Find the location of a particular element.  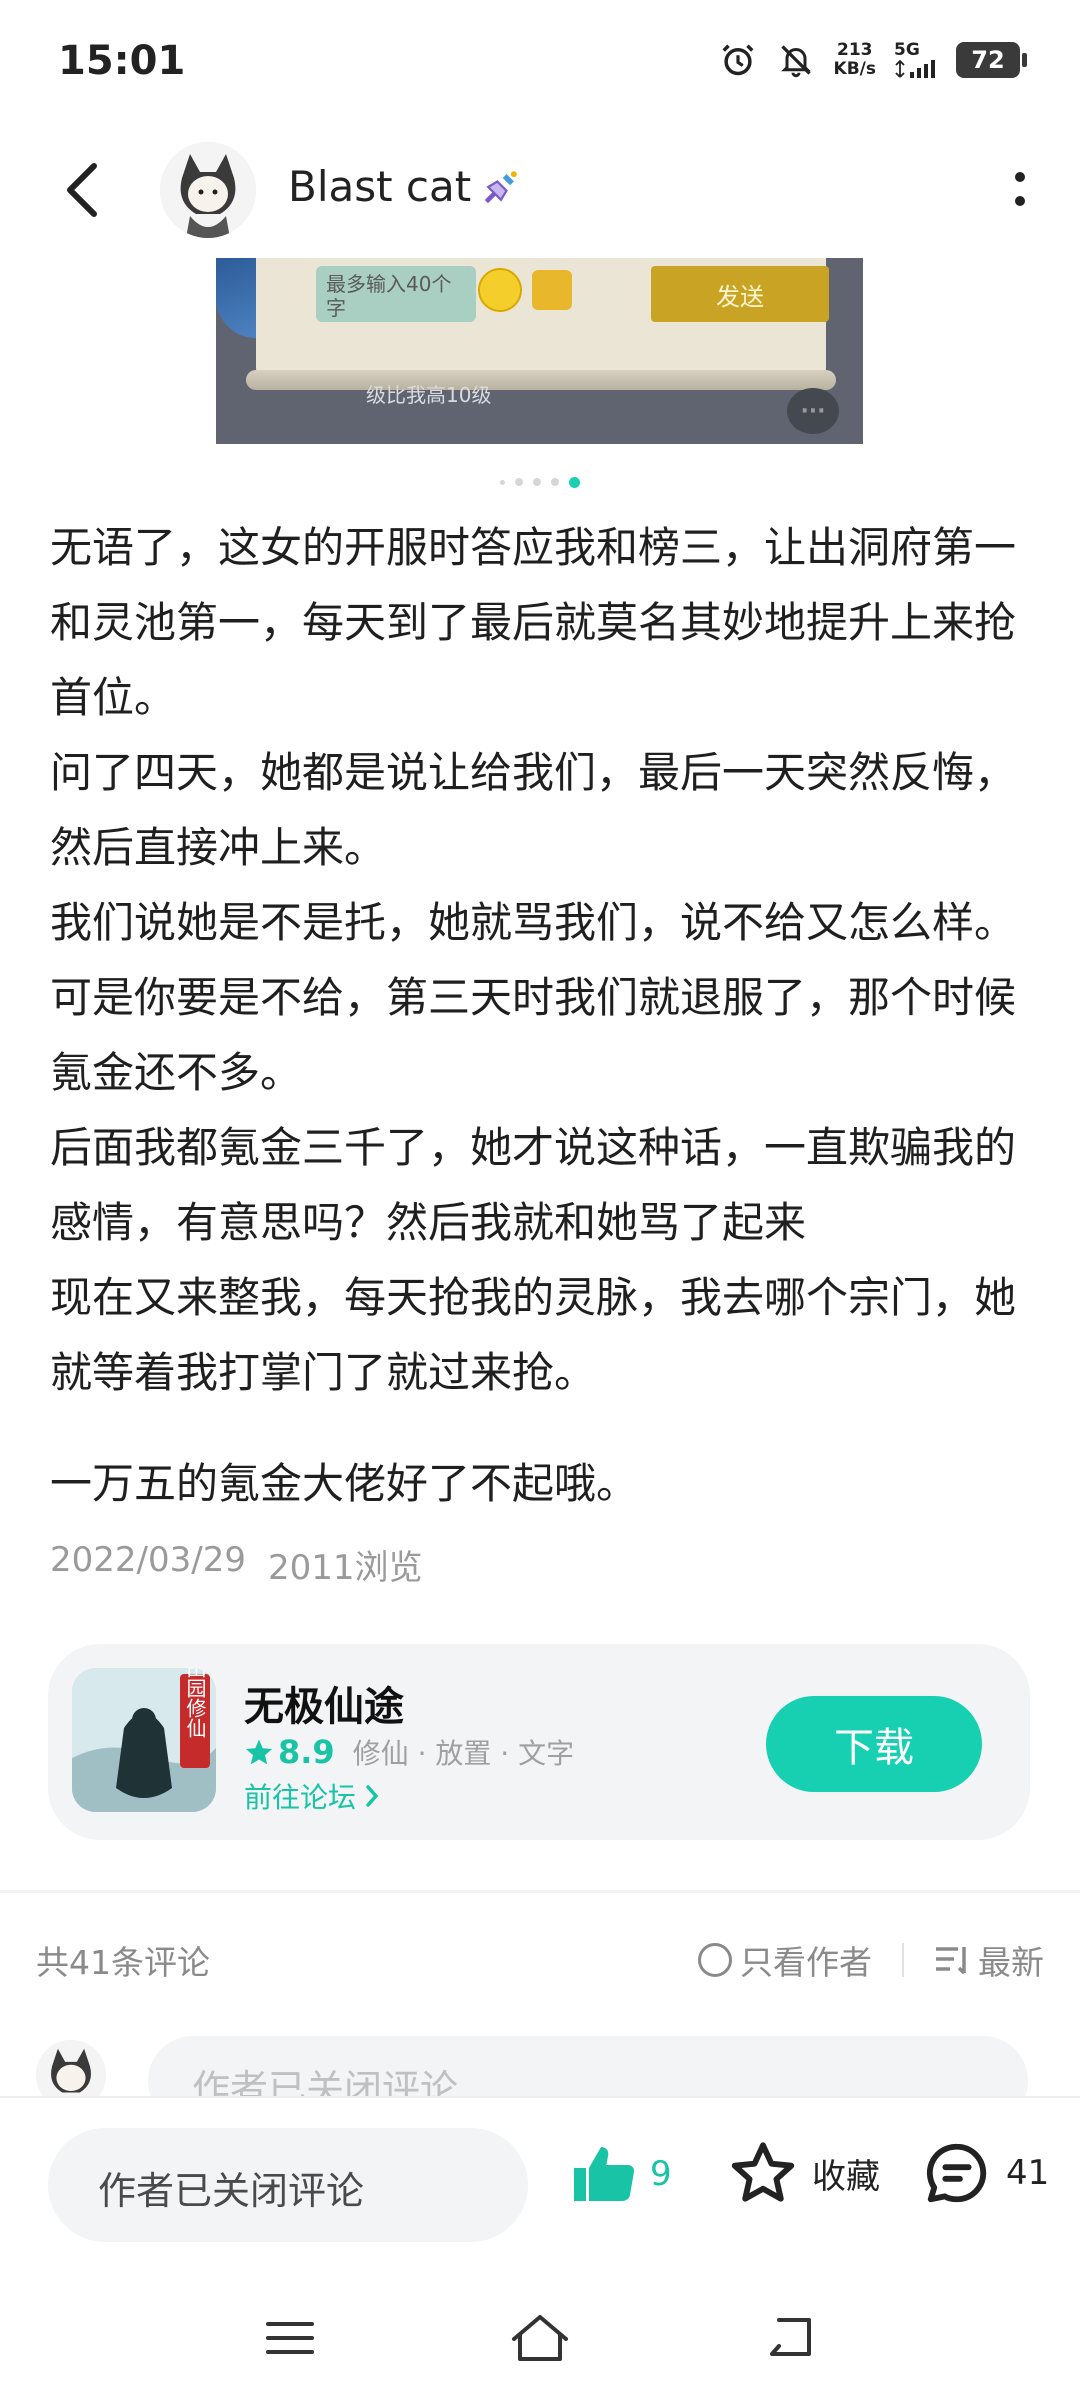

post-closing-line: 一万五的氪金大佬好了不起哦。 is located at coordinates (344, 1483).